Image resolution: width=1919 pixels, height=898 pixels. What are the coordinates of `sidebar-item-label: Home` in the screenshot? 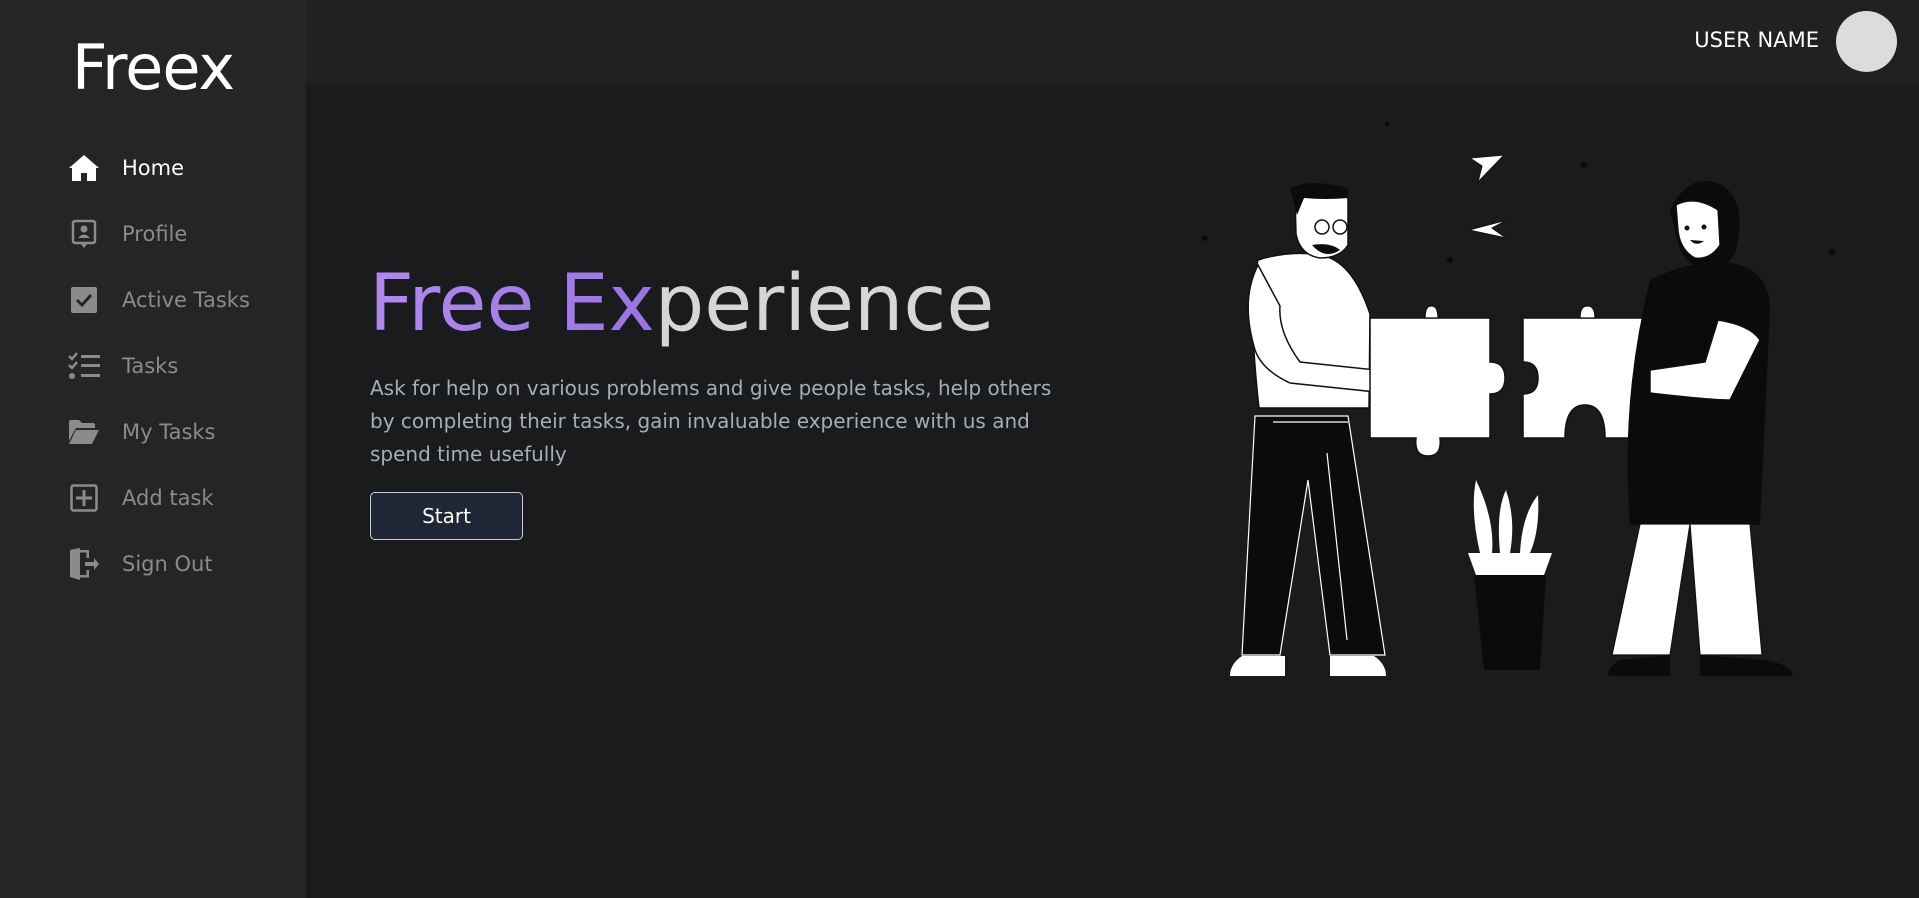 It's located at (153, 168).